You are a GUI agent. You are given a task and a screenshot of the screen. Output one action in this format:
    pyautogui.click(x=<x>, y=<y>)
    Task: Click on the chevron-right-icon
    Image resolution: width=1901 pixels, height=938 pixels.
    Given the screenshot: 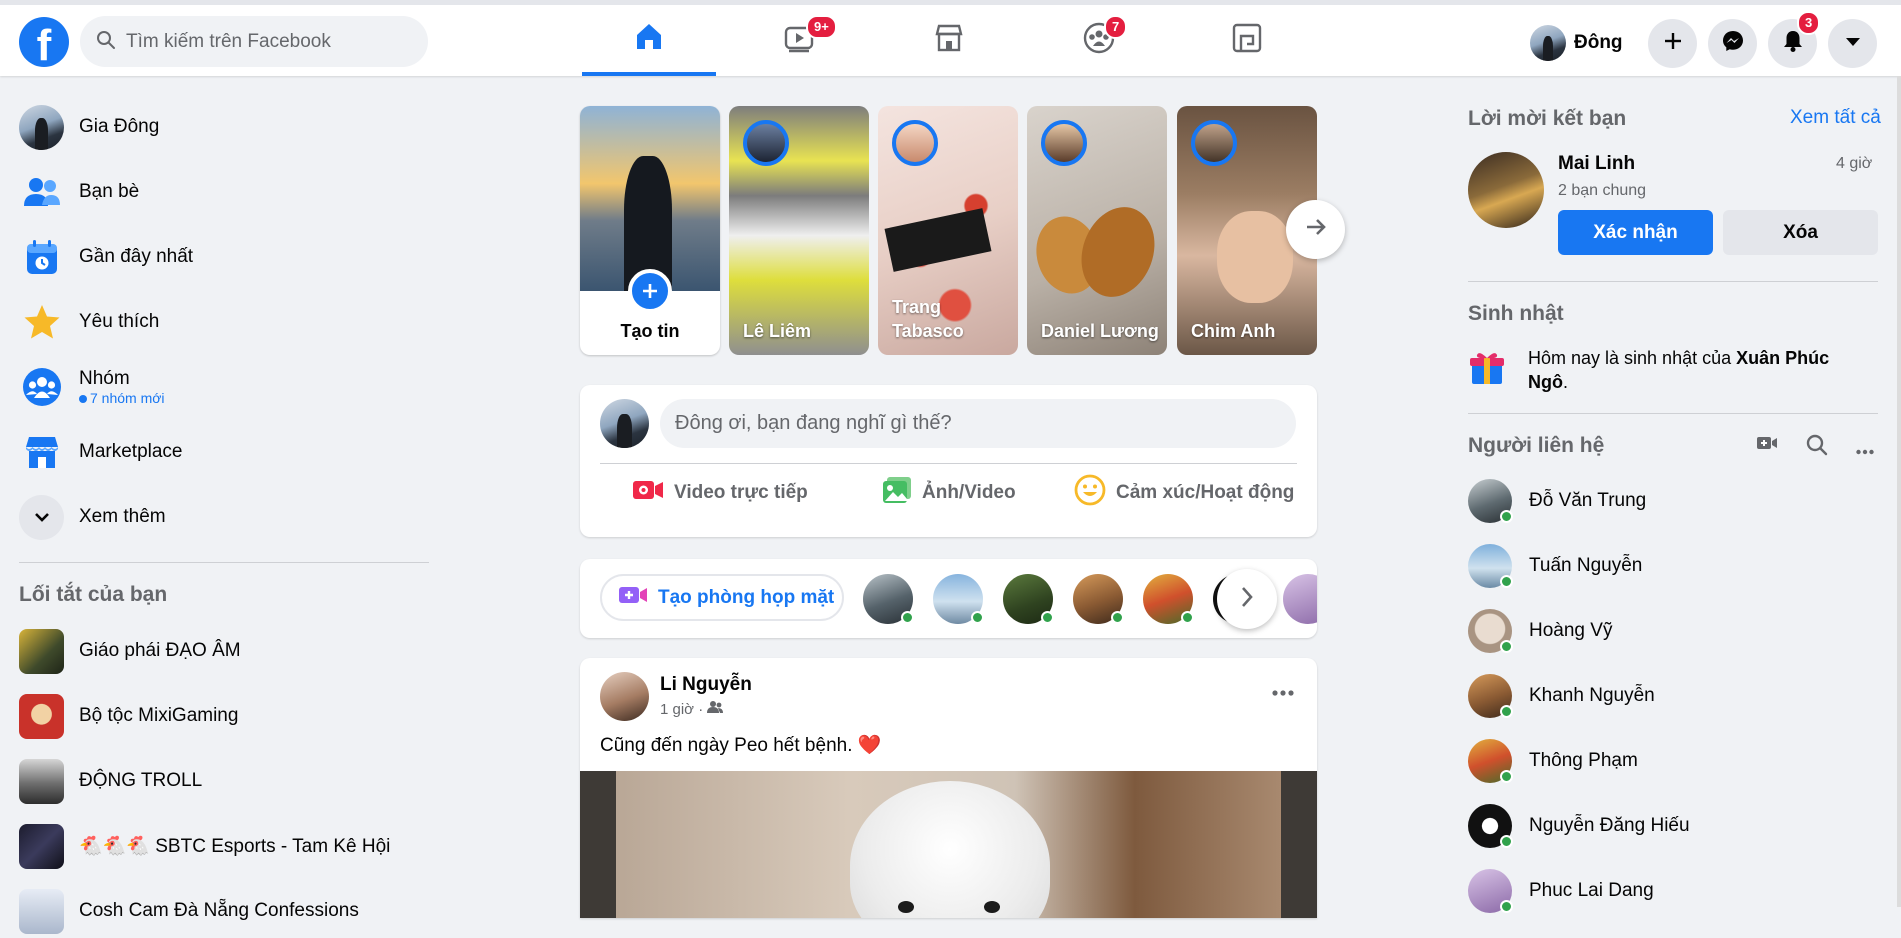 What is the action you would take?
    pyautogui.click(x=1247, y=599)
    